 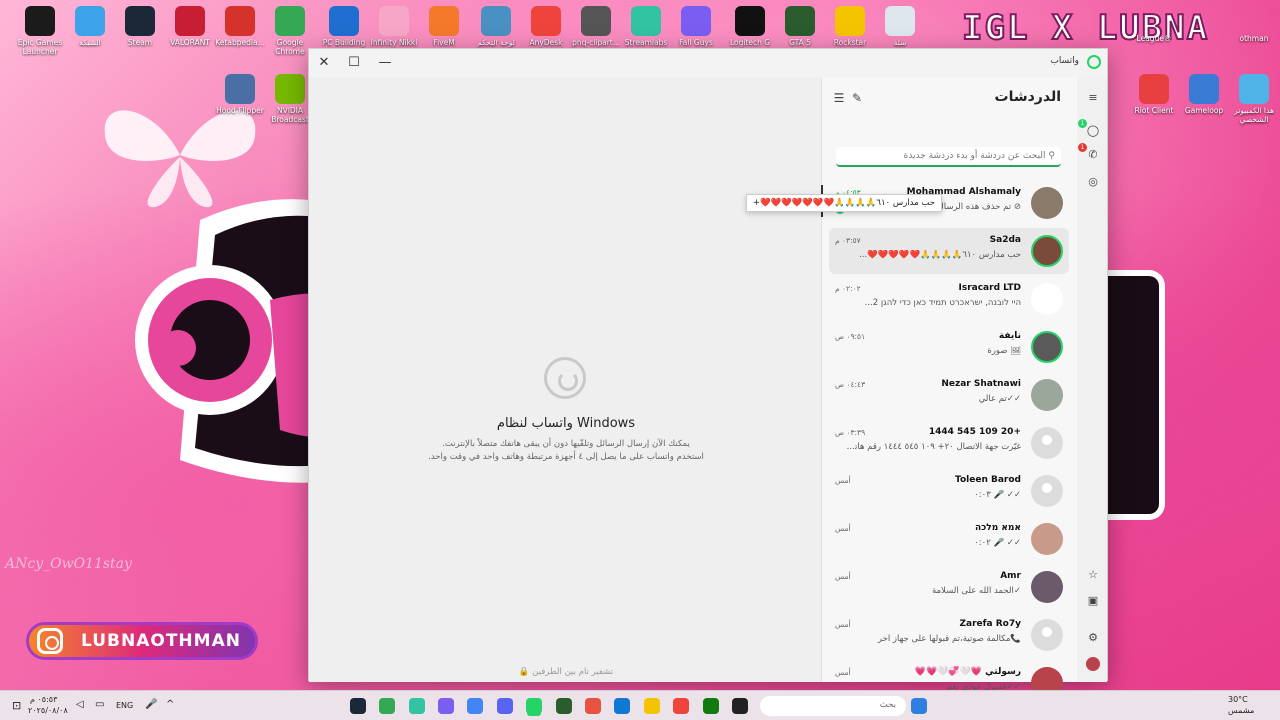 What do you see at coordinates (1253, 38) in the screenshot?
I see `desktop-label-othman: othman` at bounding box center [1253, 38].